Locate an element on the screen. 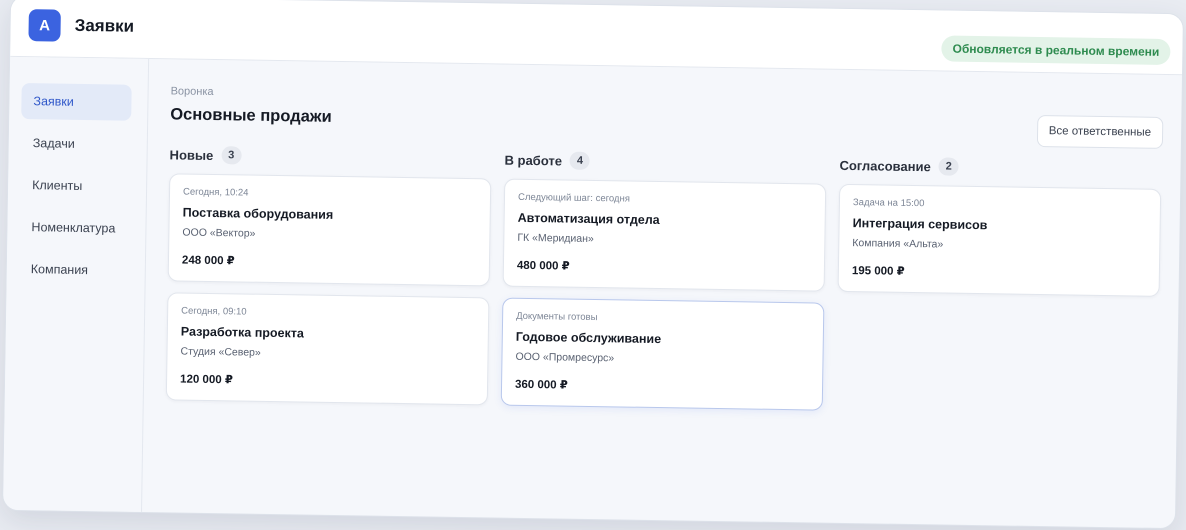 The width and height of the screenshot is (1186, 530). card-amount: 248 000 ₽ is located at coordinates (208, 261).